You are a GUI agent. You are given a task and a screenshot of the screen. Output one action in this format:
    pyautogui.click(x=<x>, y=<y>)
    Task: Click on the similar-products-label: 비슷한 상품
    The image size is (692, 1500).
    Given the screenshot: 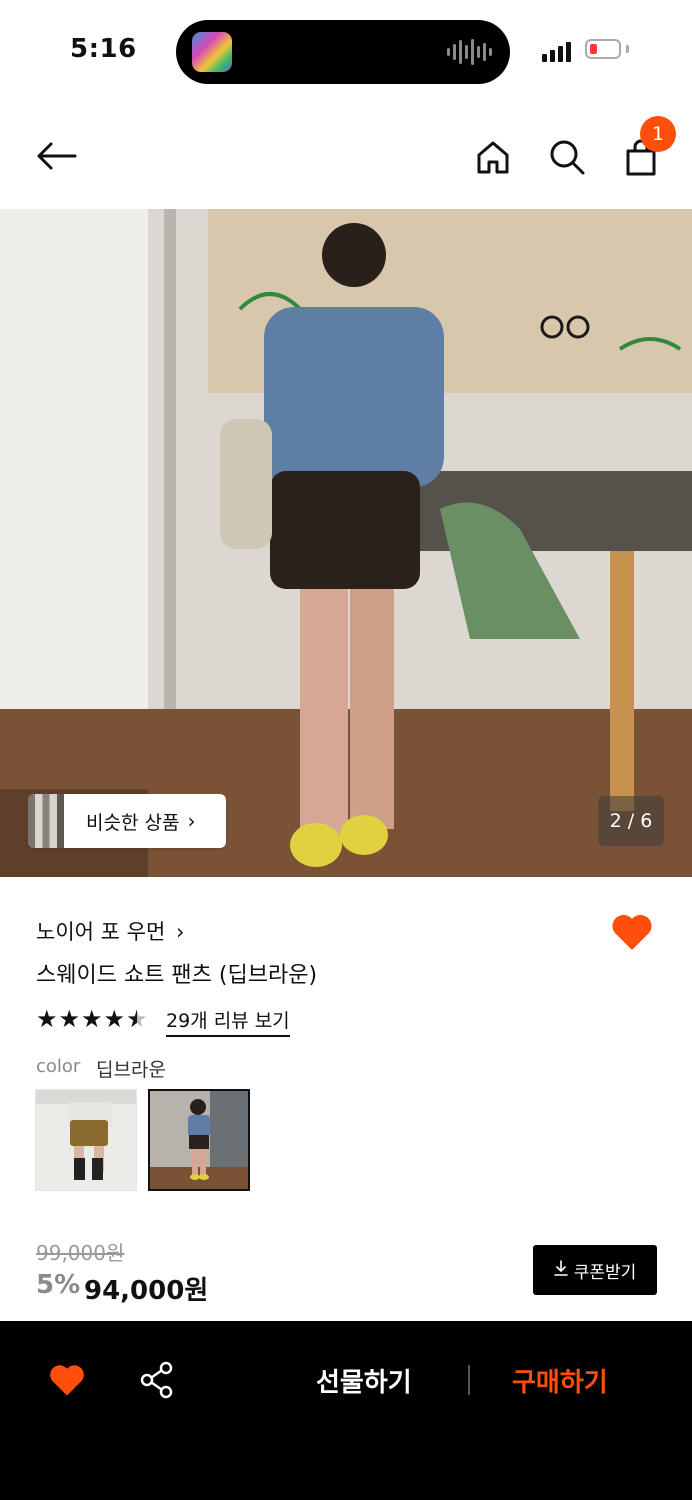 What is the action you would take?
    pyautogui.click(x=133, y=822)
    